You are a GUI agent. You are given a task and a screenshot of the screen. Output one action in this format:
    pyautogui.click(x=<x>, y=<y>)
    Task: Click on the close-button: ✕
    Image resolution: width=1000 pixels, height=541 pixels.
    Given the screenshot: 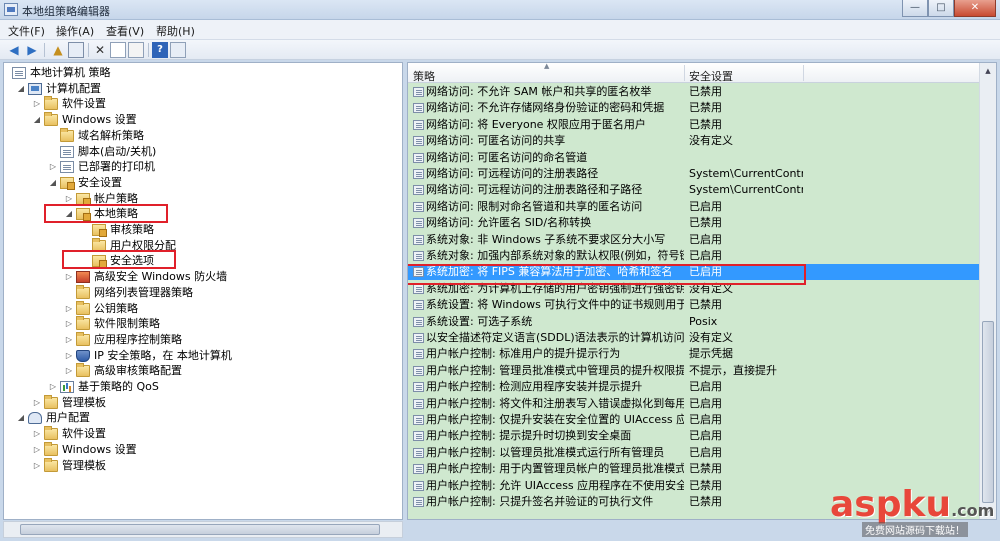 What is the action you would take?
    pyautogui.click(x=975, y=8)
    